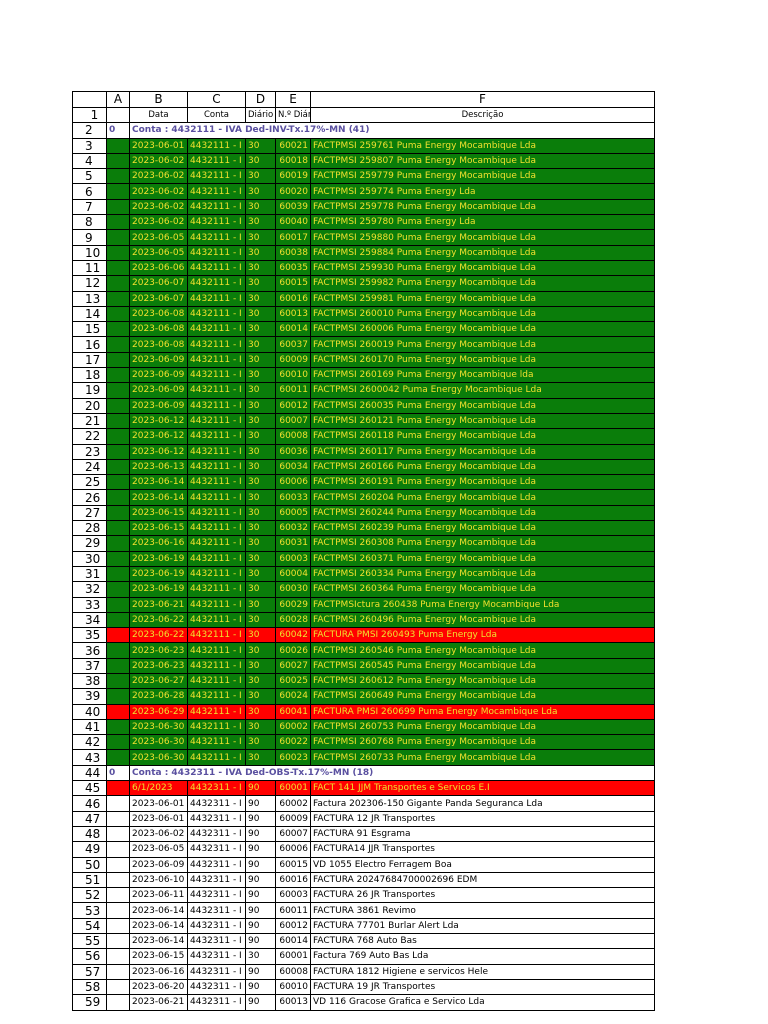  What do you see at coordinates (293, 421) in the screenshot?
I see `journal-number-cell: 60007` at bounding box center [293, 421].